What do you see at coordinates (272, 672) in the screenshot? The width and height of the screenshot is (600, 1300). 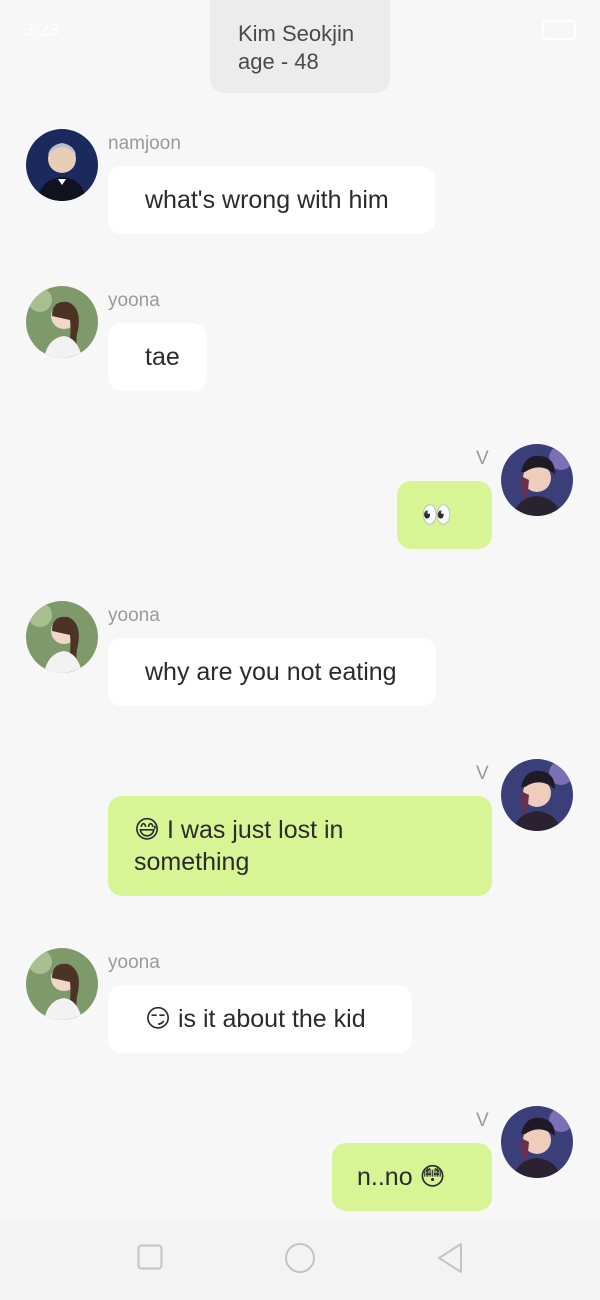 I see `message-bubble: why are you not eating` at bounding box center [272, 672].